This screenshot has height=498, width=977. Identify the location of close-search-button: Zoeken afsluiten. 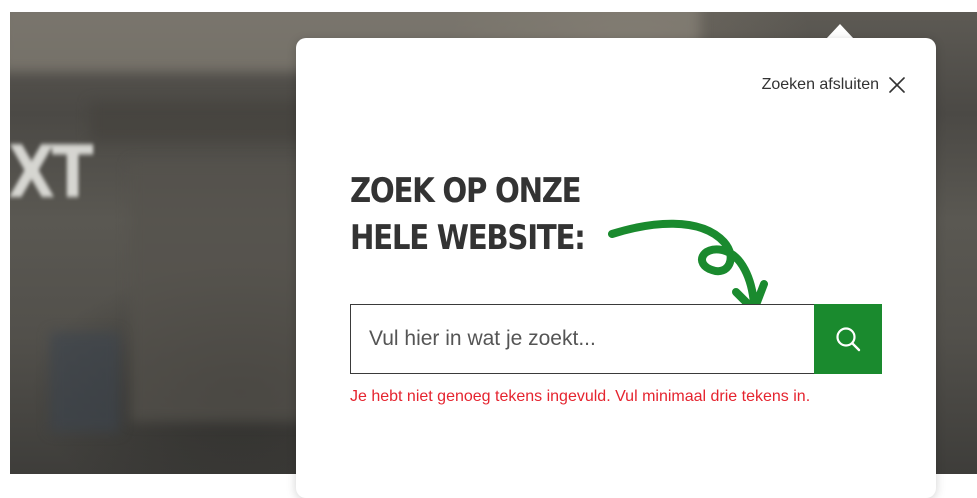
(834, 85).